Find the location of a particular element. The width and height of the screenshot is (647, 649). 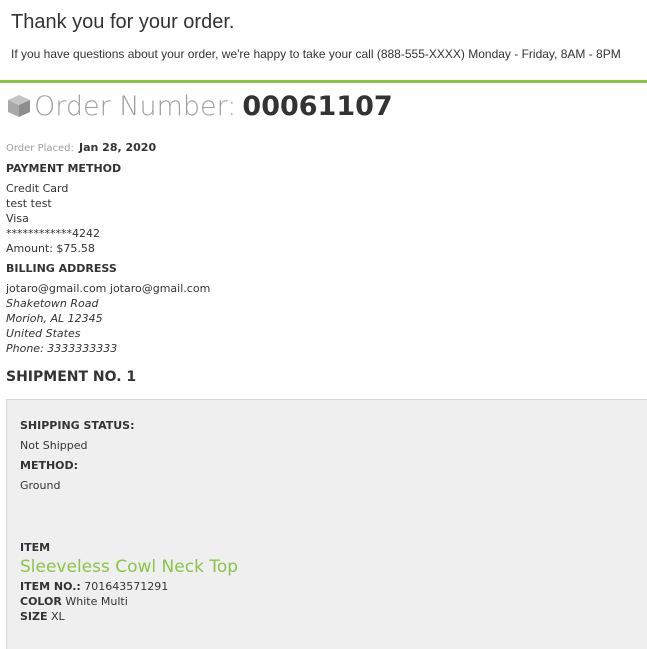

billing-street: Shaketown Road is located at coordinates (52, 303).